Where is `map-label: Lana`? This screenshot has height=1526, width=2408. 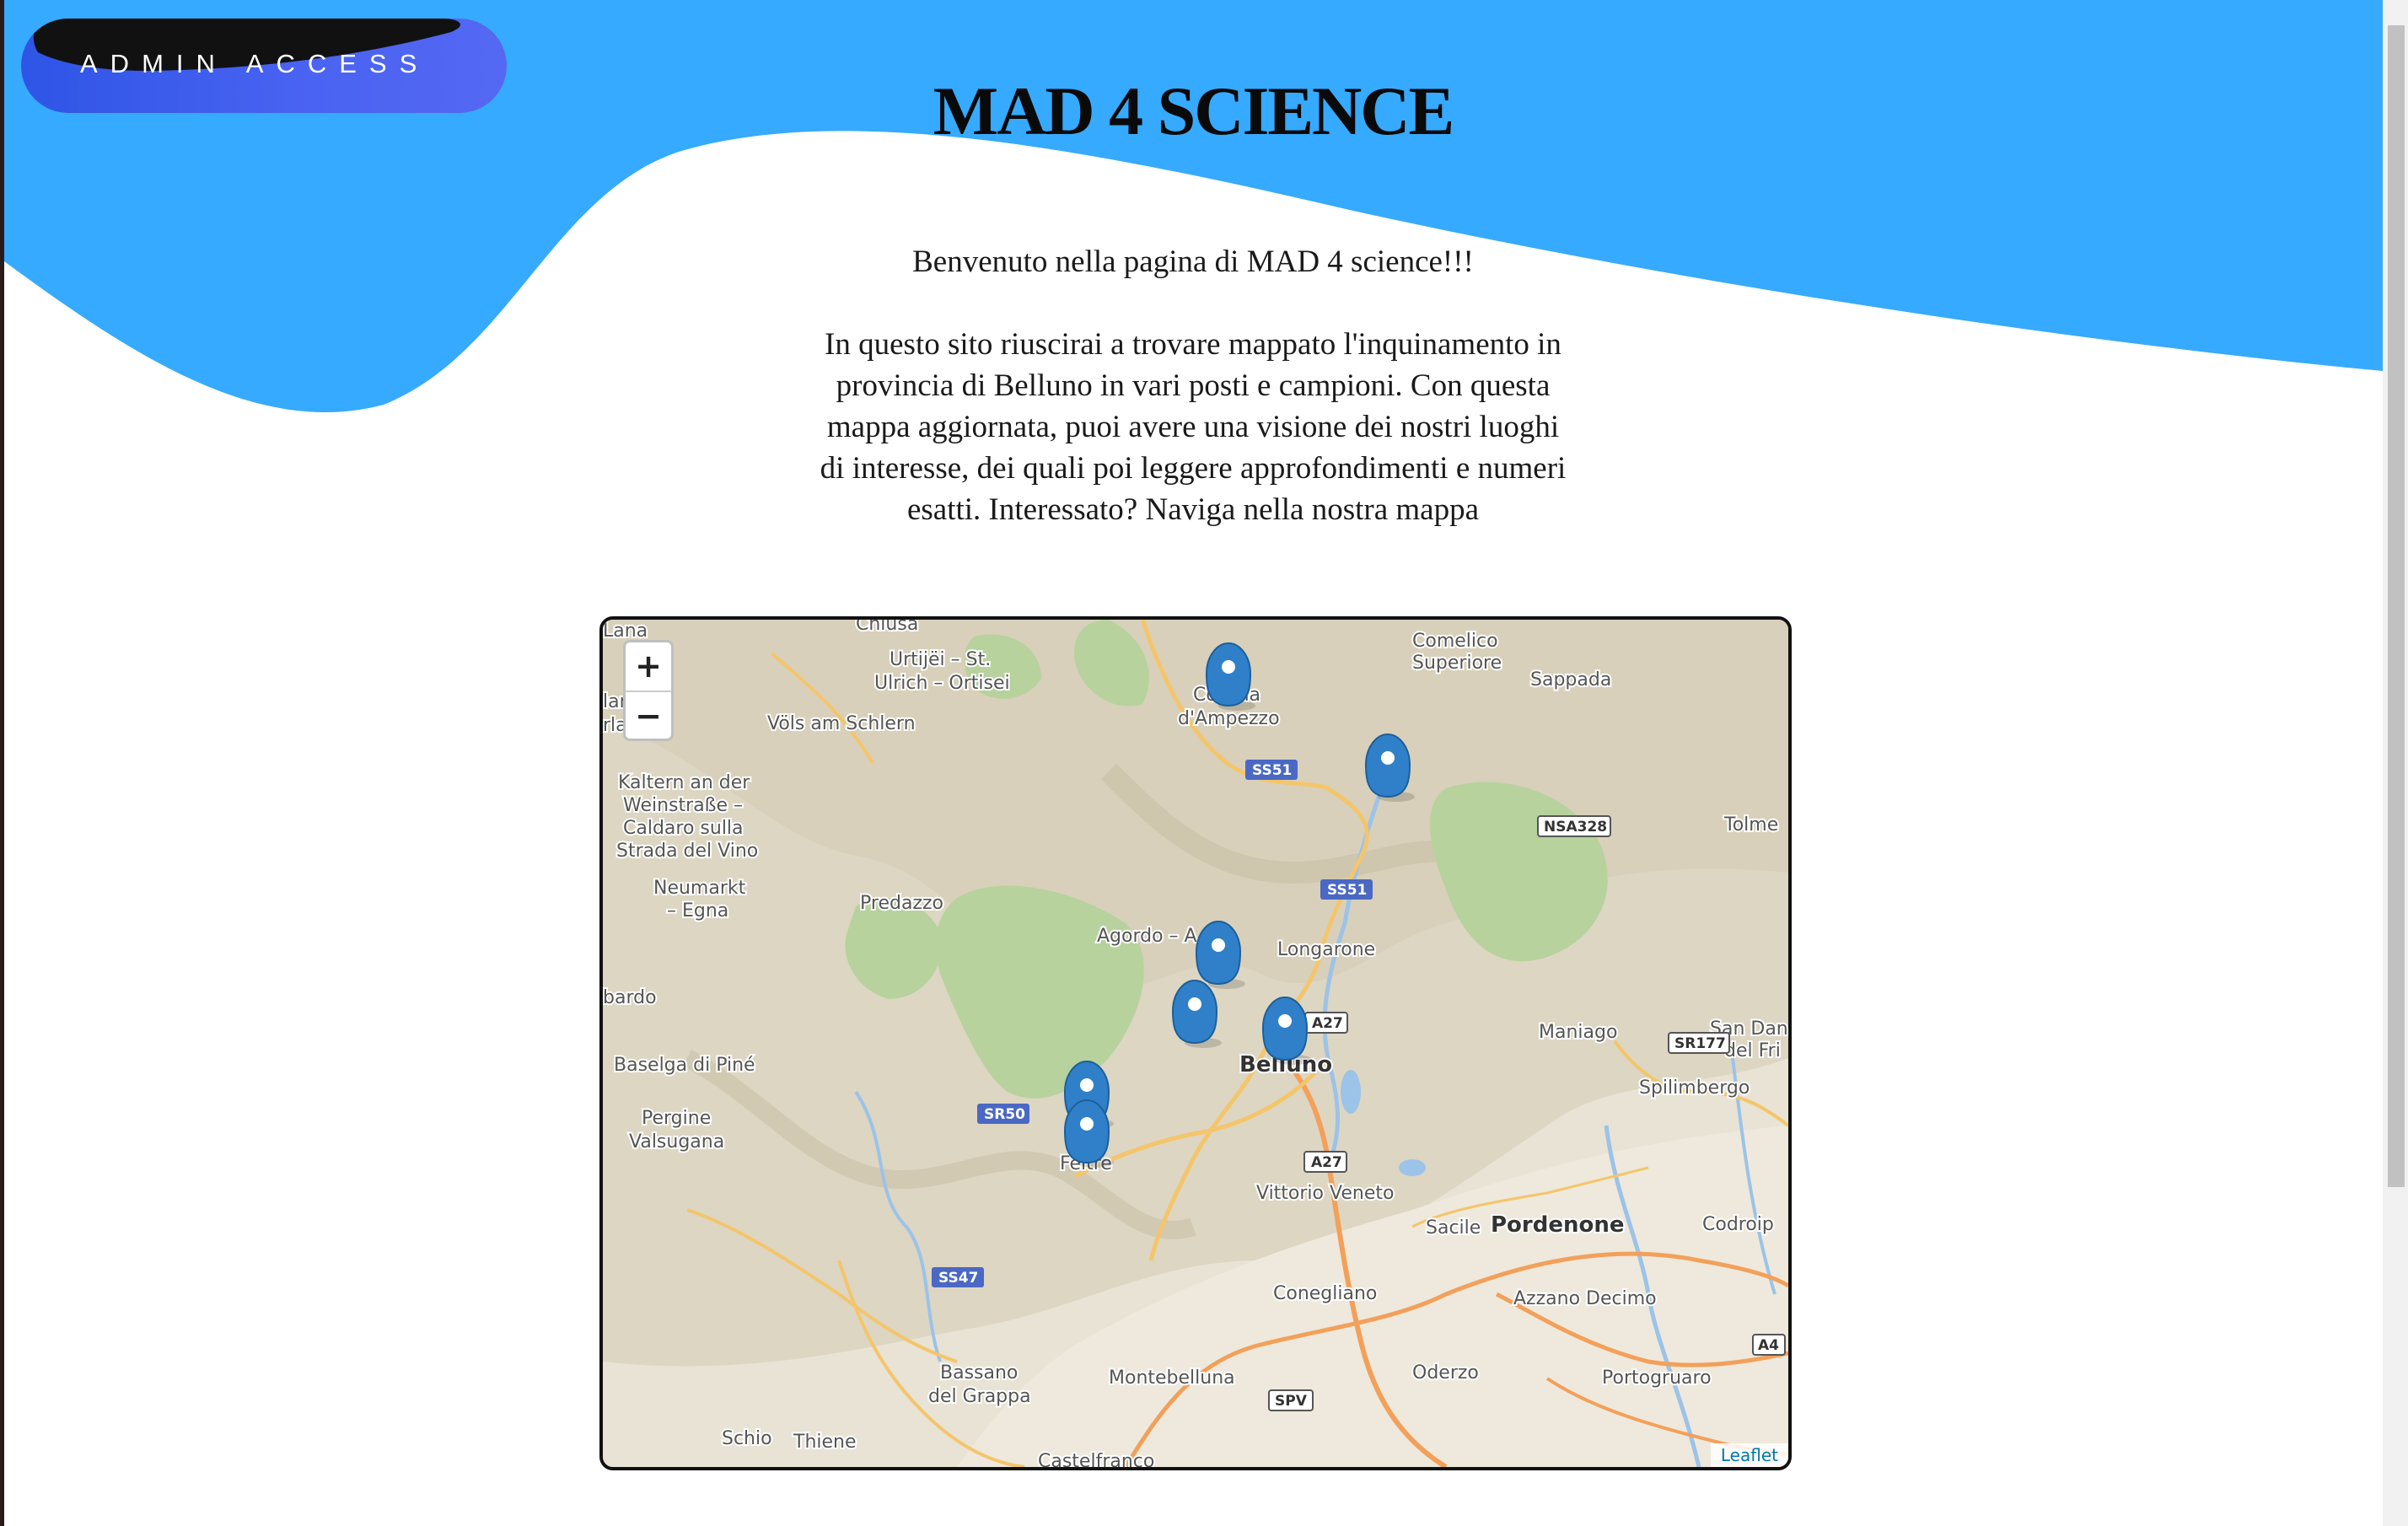
map-label: Lana is located at coordinates (625, 632).